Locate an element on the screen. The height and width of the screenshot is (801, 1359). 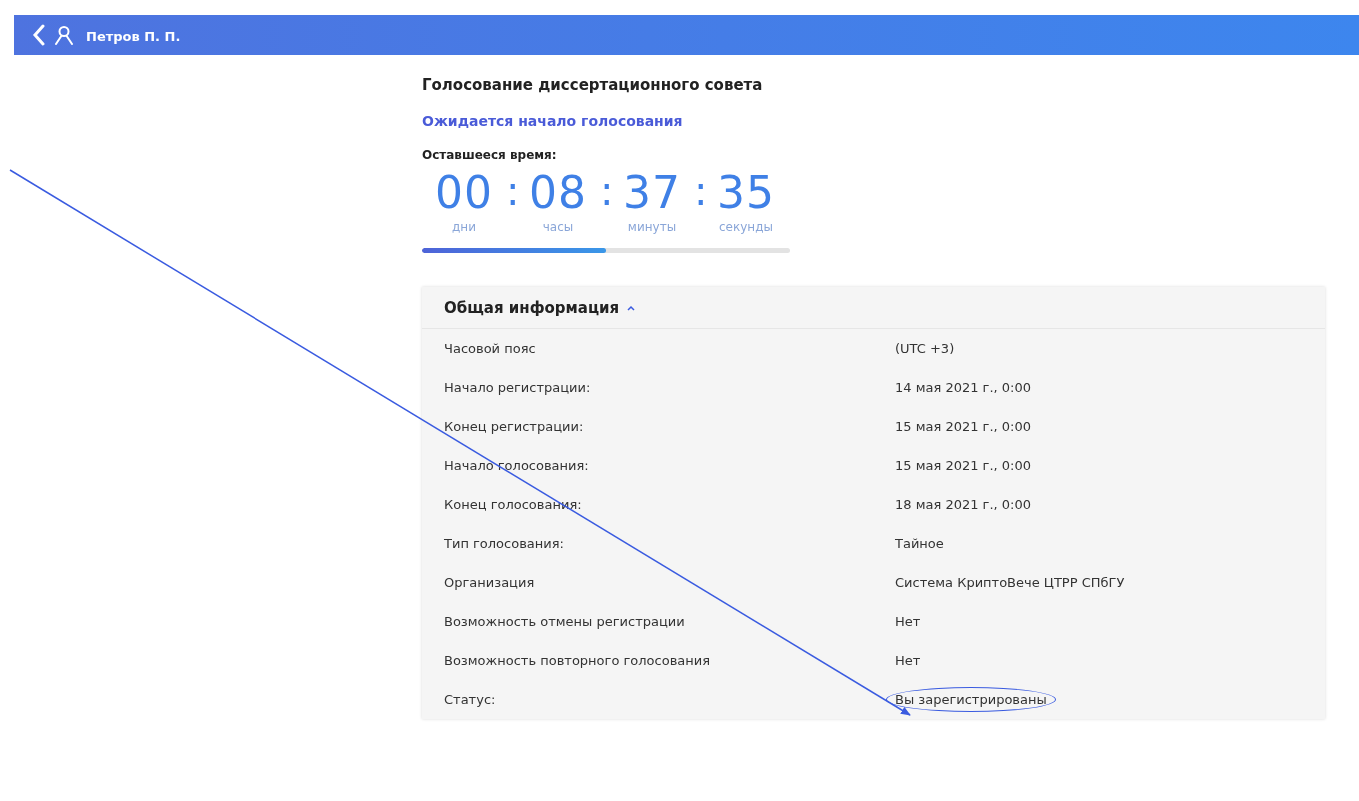
info-value: 14 мая 2021 г., 0:00 is located at coordinates (963, 387).